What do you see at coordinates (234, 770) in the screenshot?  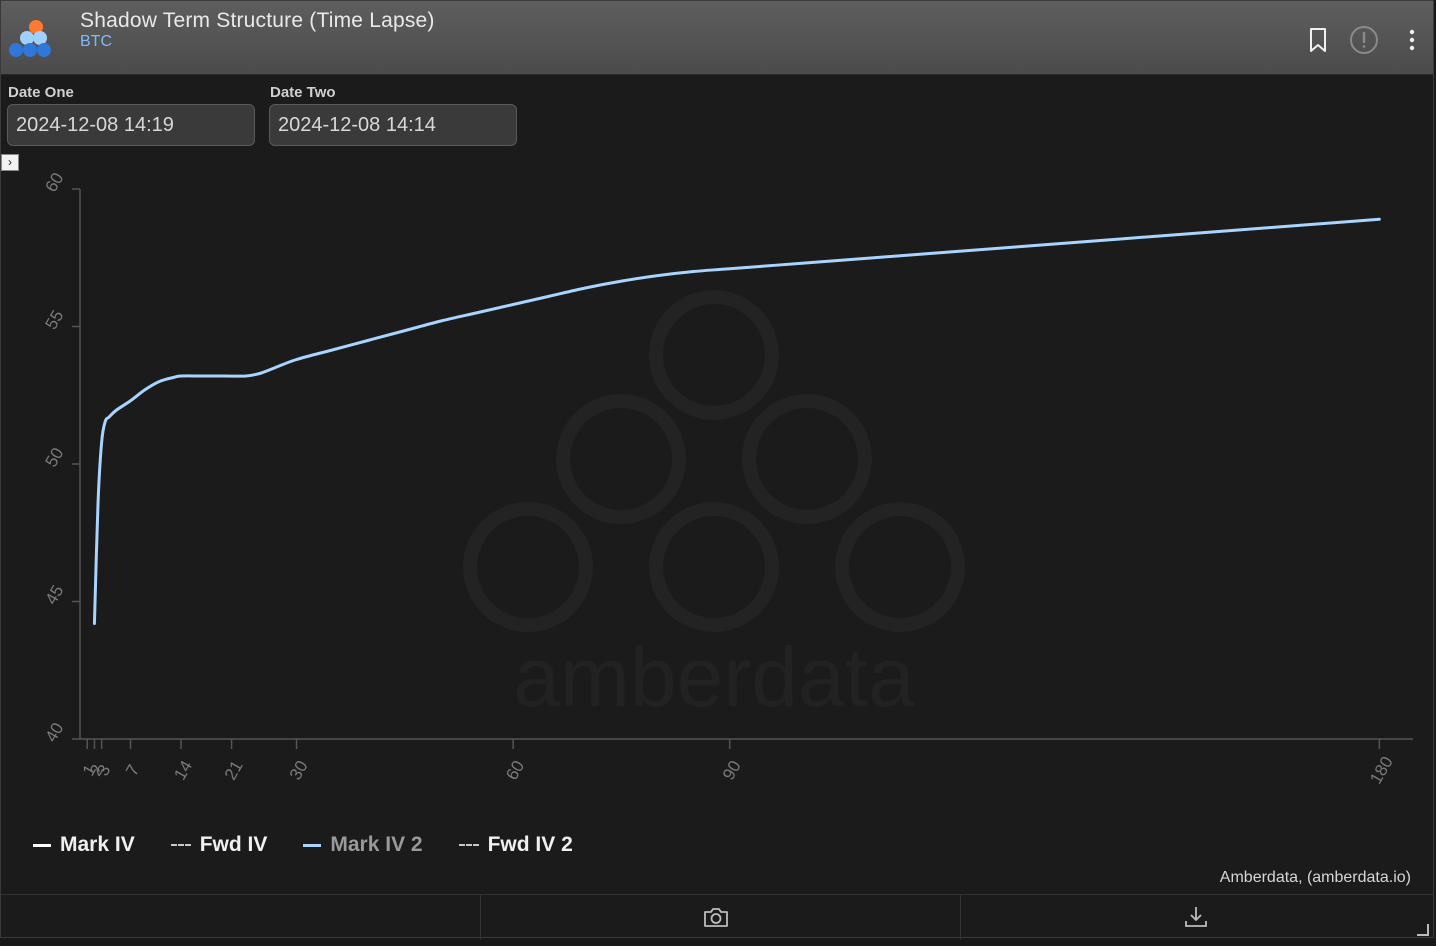 I see `x-tick-label: 21` at bounding box center [234, 770].